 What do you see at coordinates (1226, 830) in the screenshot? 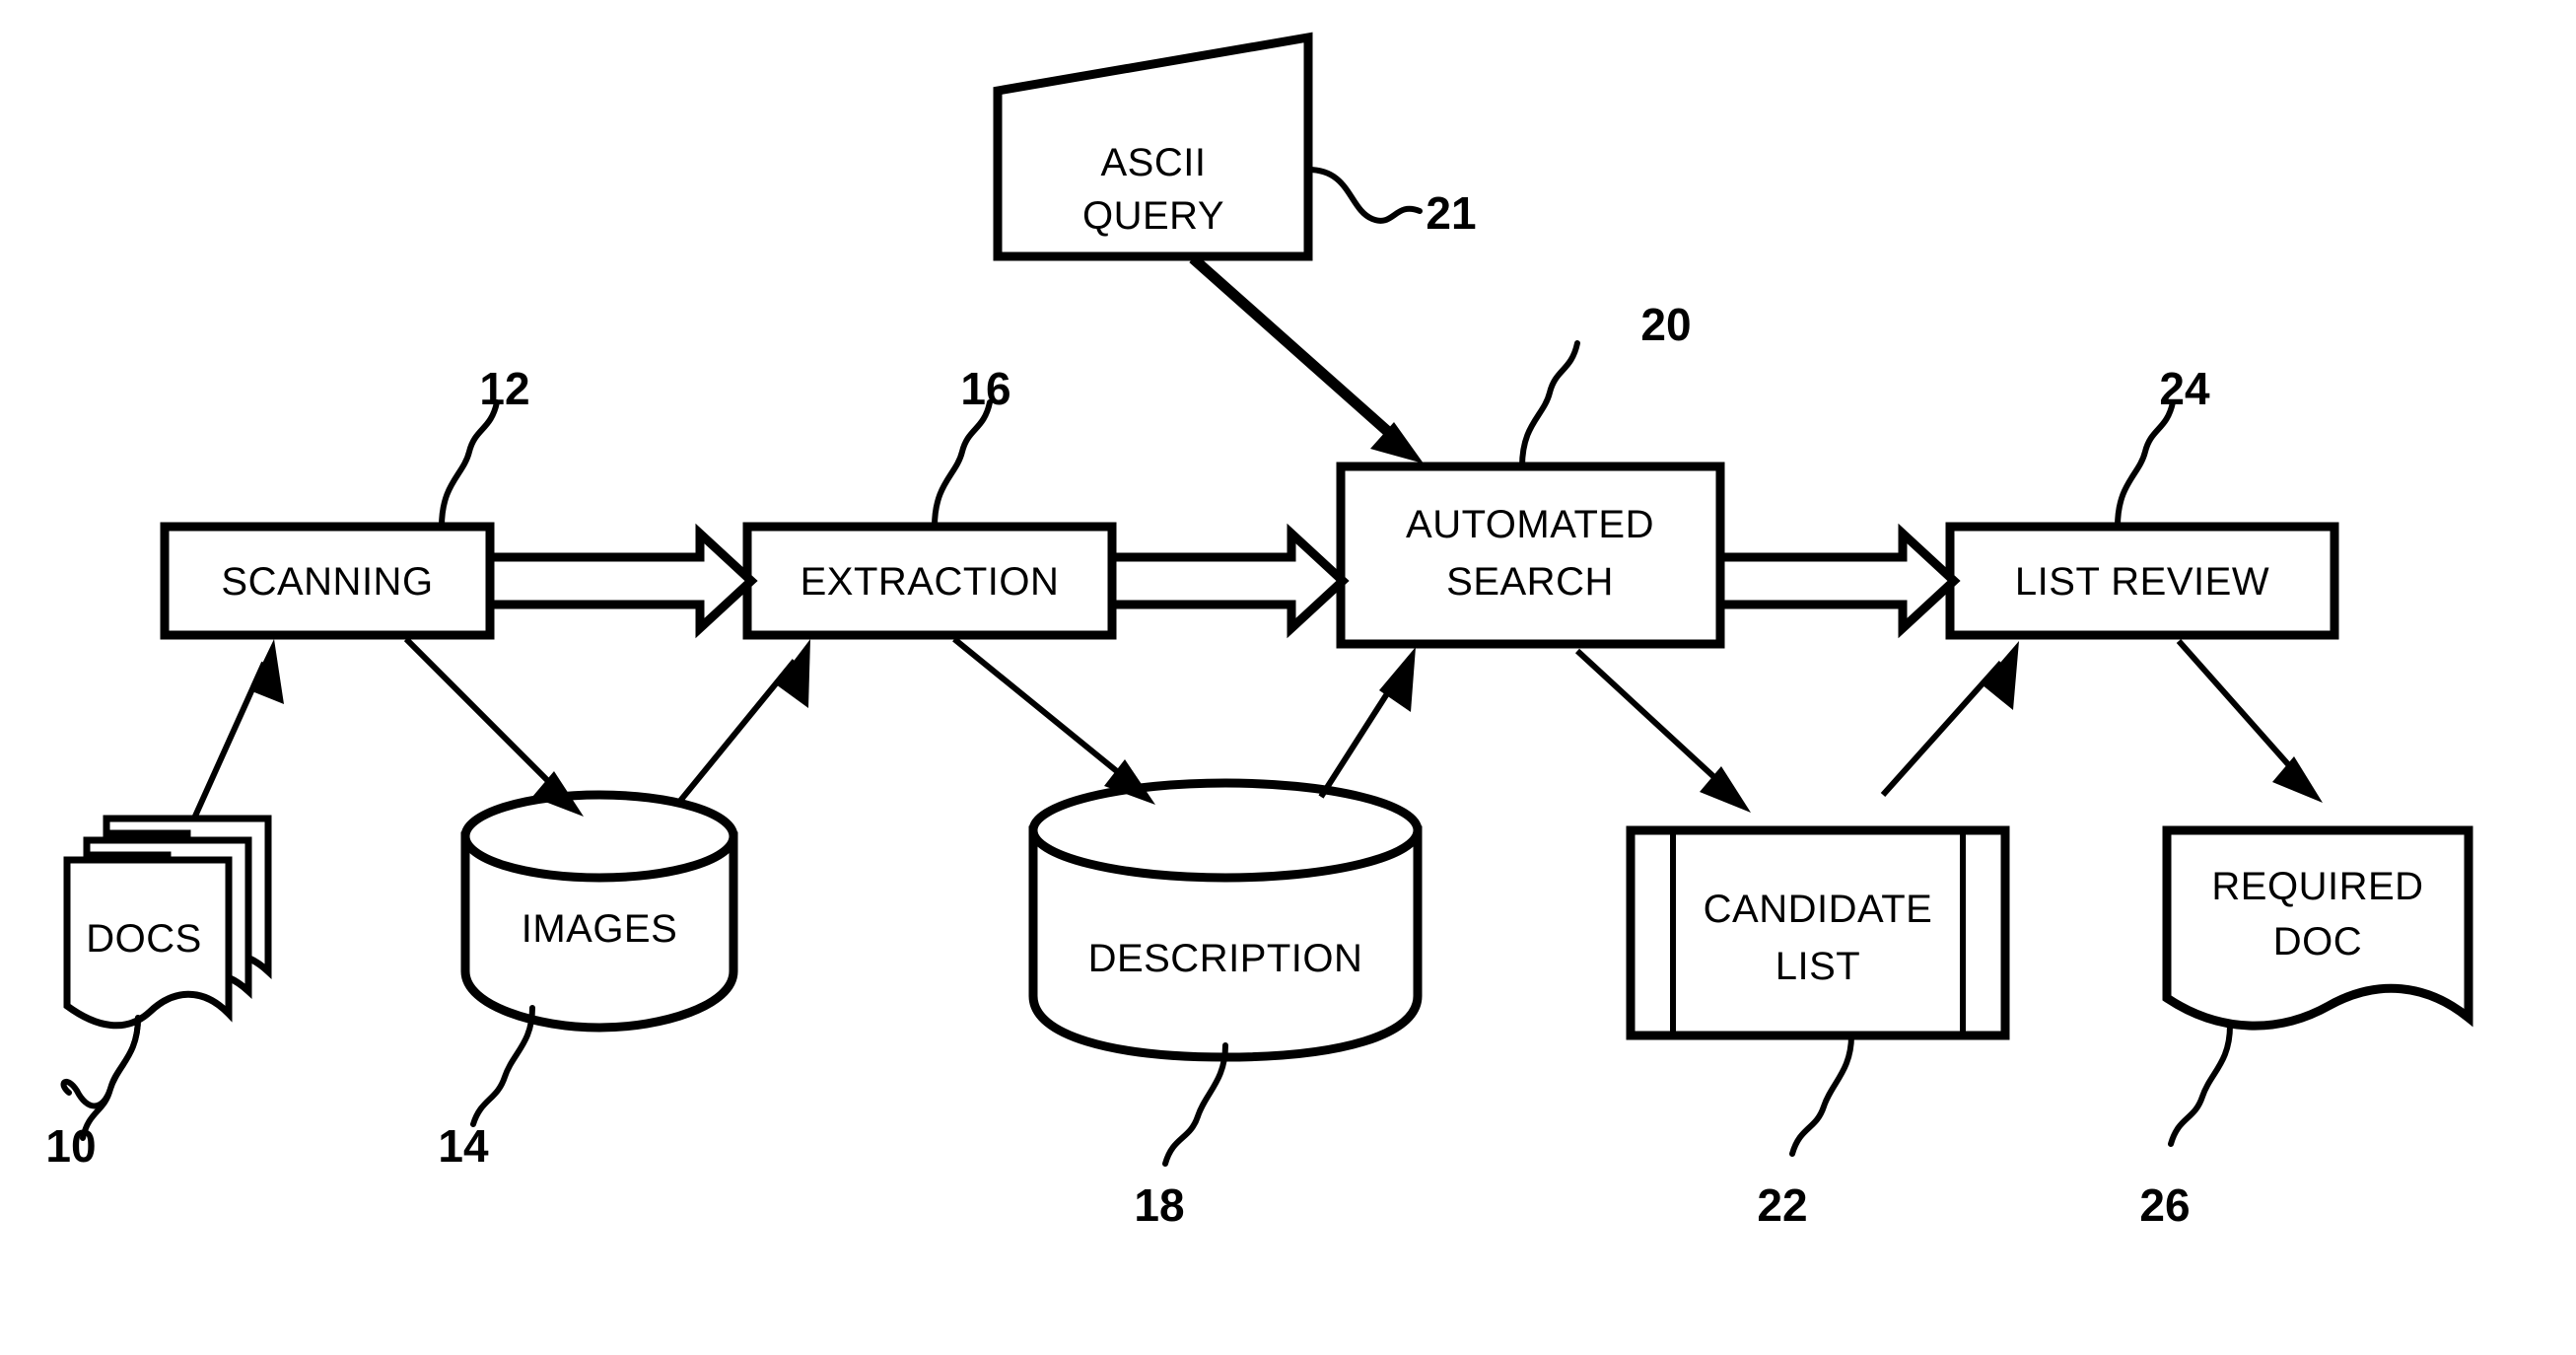
I see `description-cylinder-top` at bounding box center [1226, 830].